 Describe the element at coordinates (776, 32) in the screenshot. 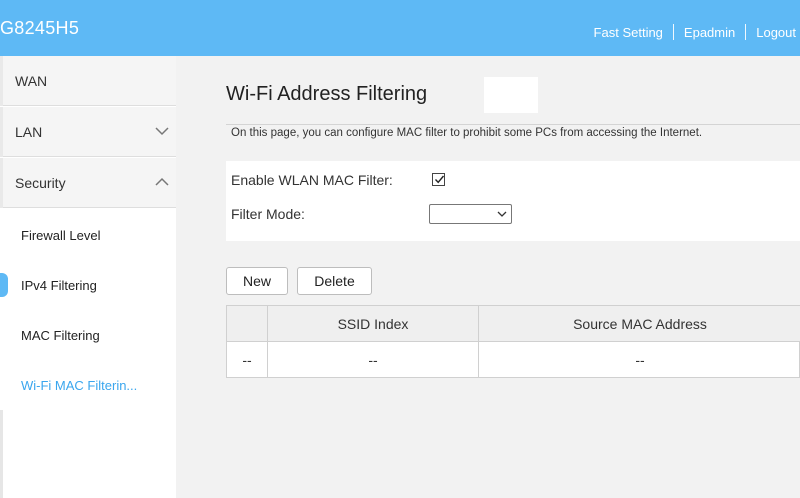

I see `logout-link: Logout` at that location.